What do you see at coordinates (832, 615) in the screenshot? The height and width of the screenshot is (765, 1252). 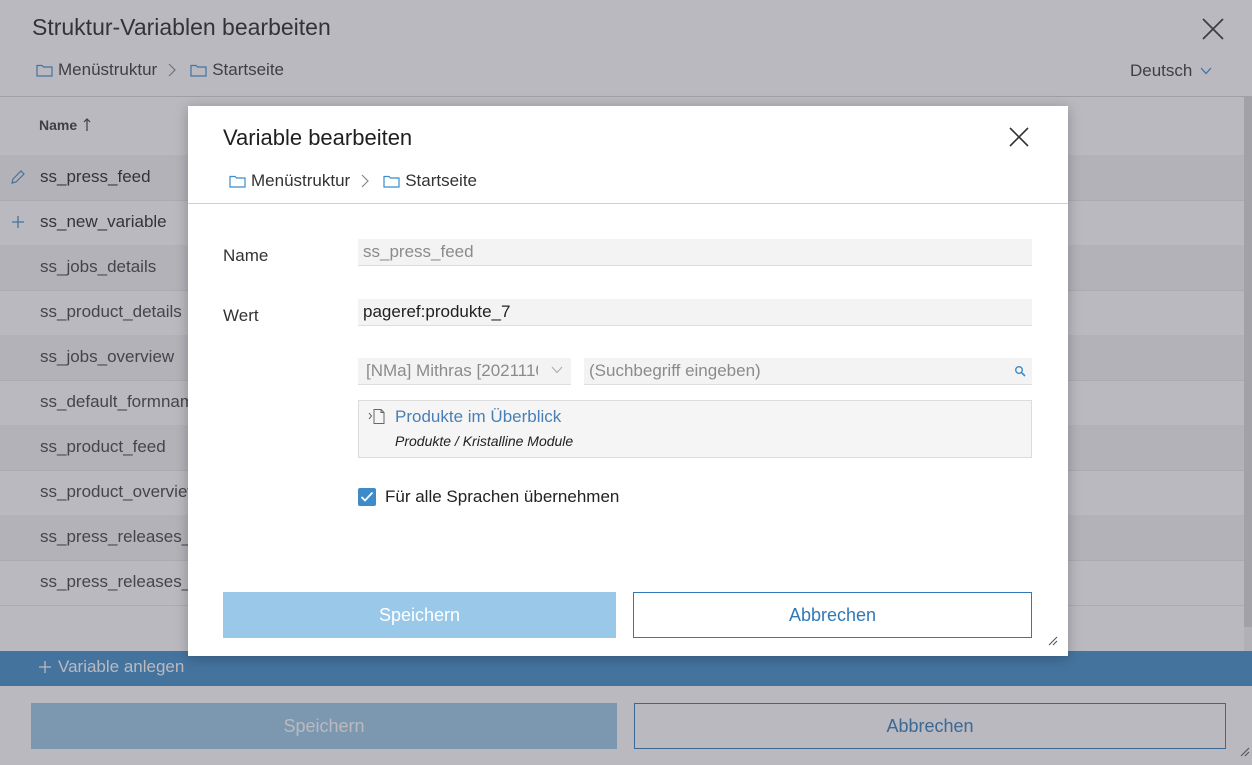 I see `cancel-button: Abbrechen` at bounding box center [832, 615].